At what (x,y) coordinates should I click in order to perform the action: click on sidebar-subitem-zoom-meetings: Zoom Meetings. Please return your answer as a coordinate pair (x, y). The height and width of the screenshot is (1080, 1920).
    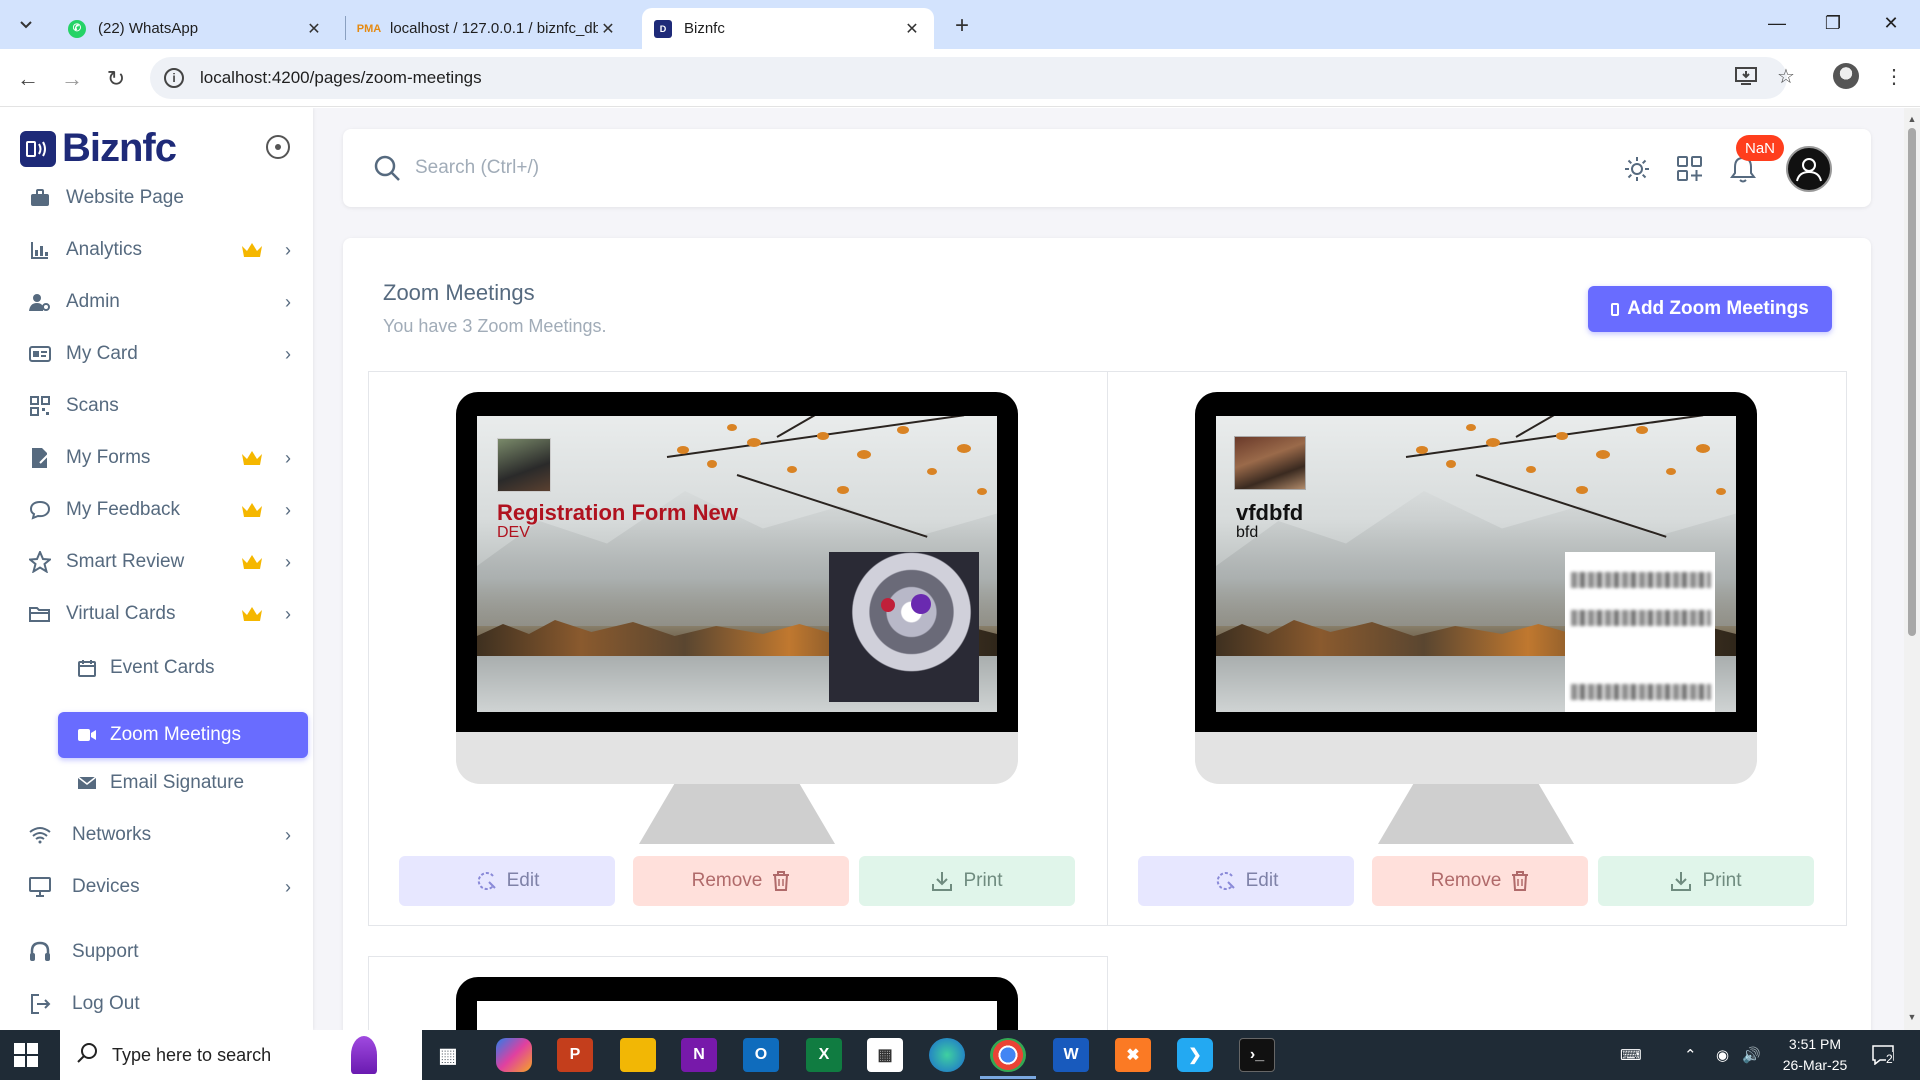
    Looking at the image, I should click on (183, 735).